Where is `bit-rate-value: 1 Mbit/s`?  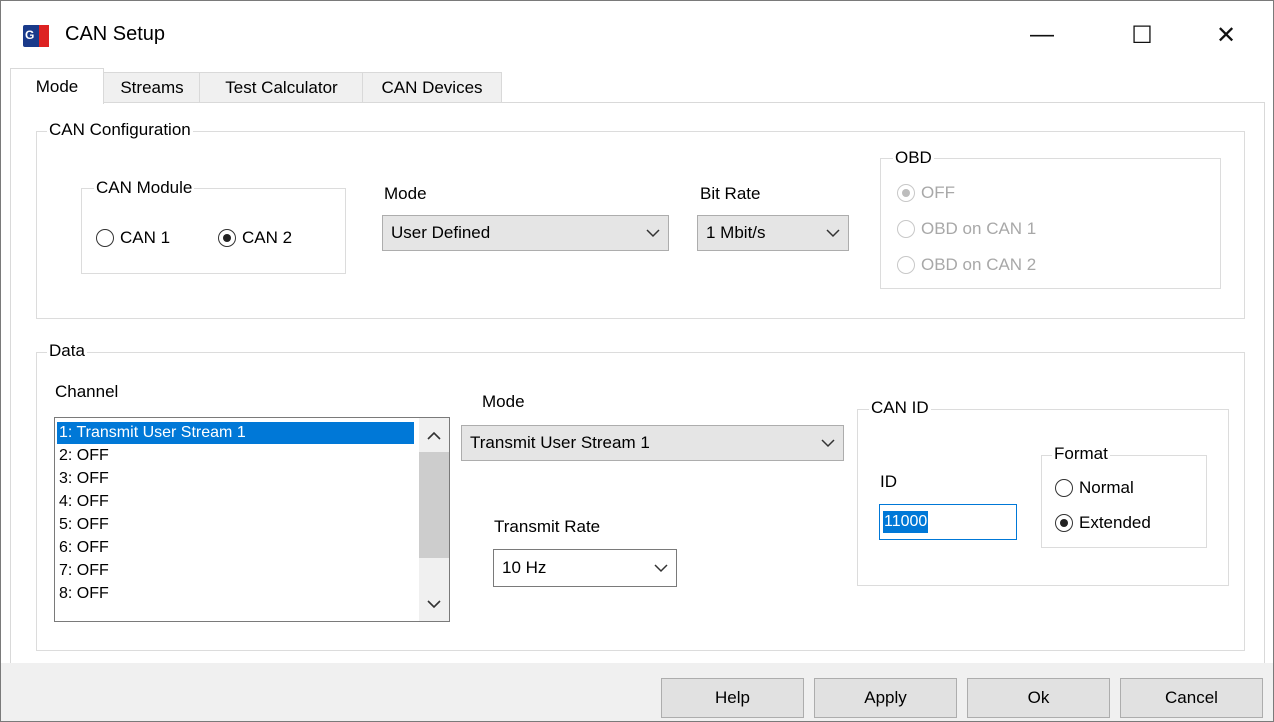 bit-rate-value: 1 Mbit/s is located at coordinates (736, 232).